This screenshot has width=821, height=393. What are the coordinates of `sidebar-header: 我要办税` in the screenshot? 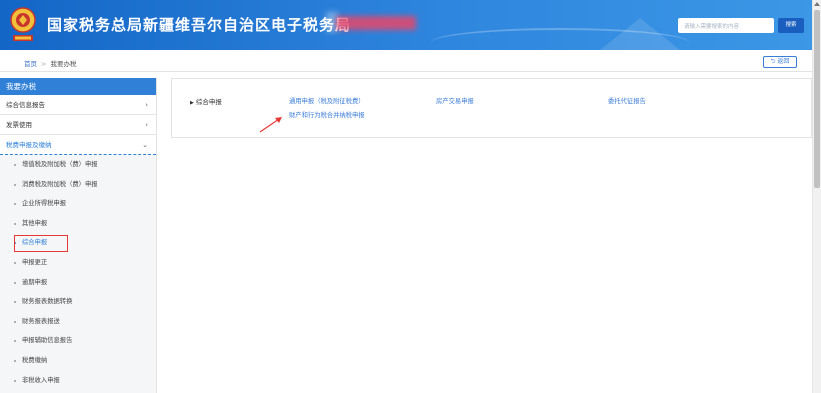 It's located at (78, 86).